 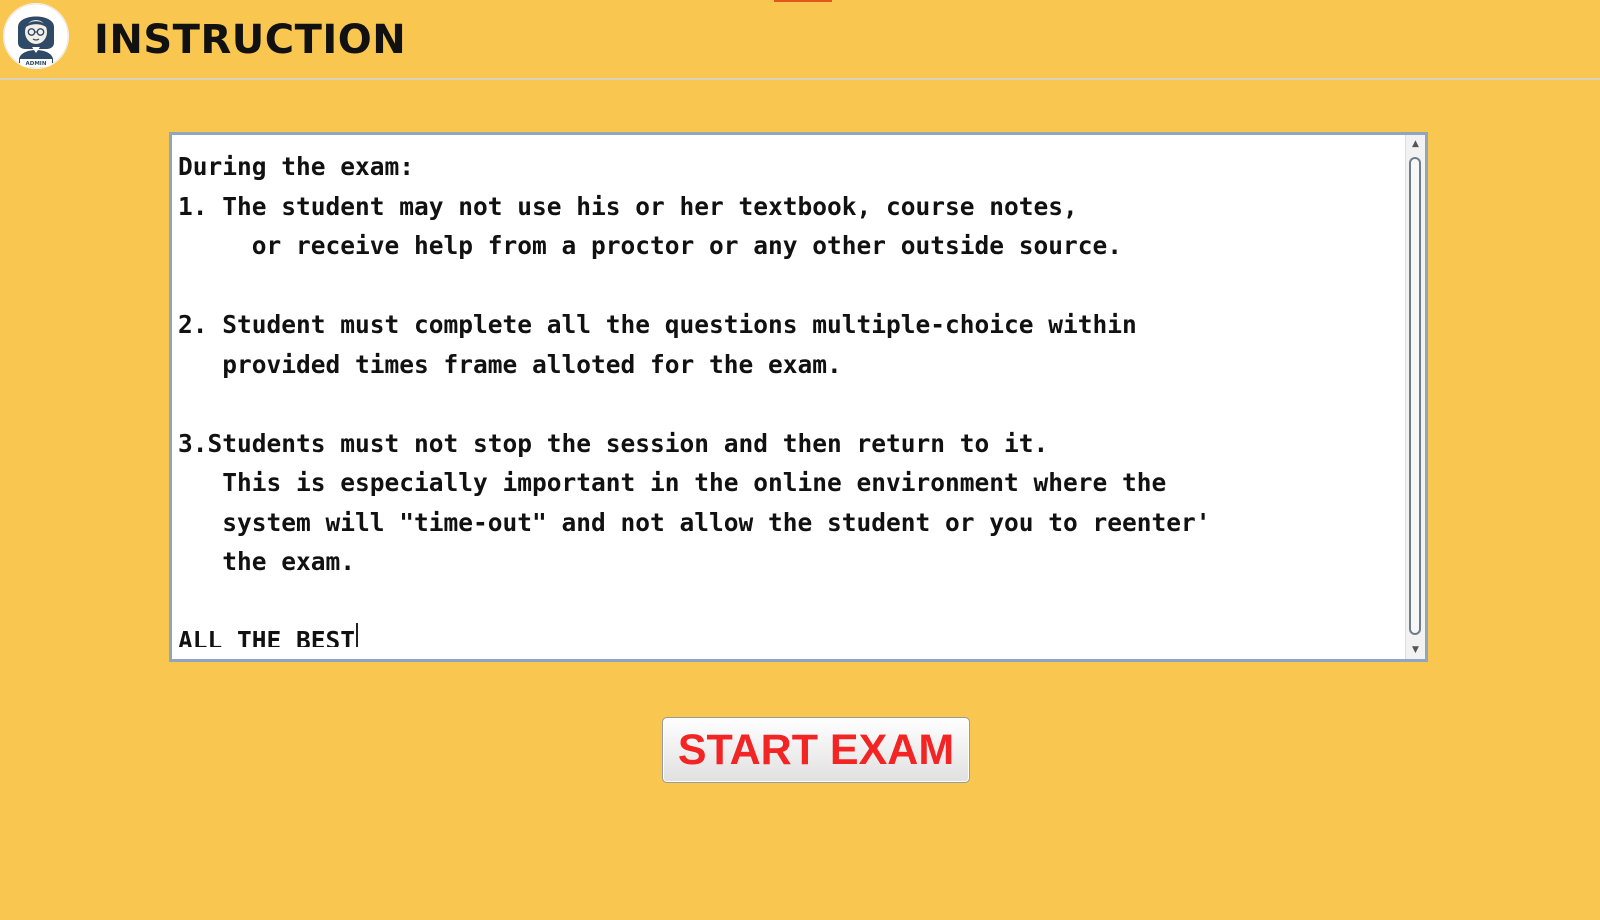 I want to click on top-accent-line, so click(x=803, y=1).